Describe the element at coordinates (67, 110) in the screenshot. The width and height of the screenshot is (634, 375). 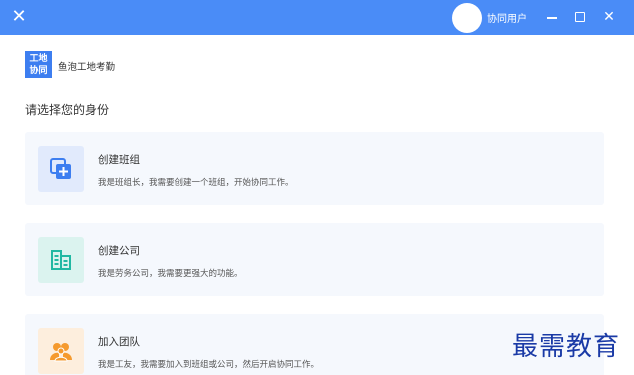
I see `page-title: 请选择您的身份` at that location.